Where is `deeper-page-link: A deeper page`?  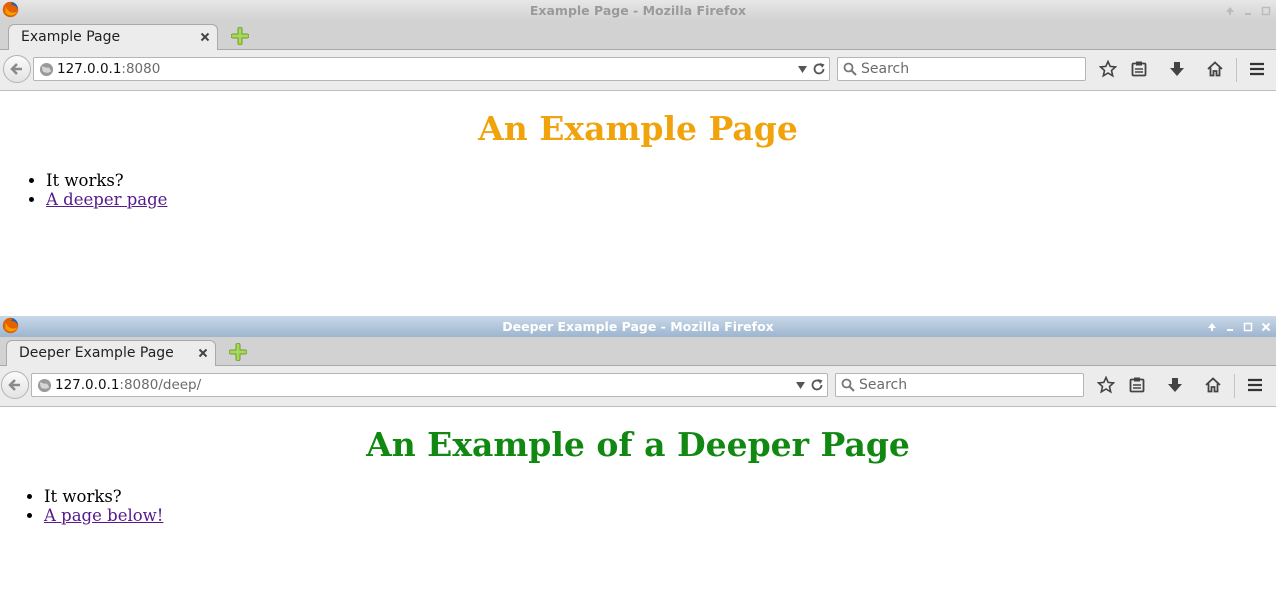 deeper-page-link: A deeper page is located at coordinates (106, 199).